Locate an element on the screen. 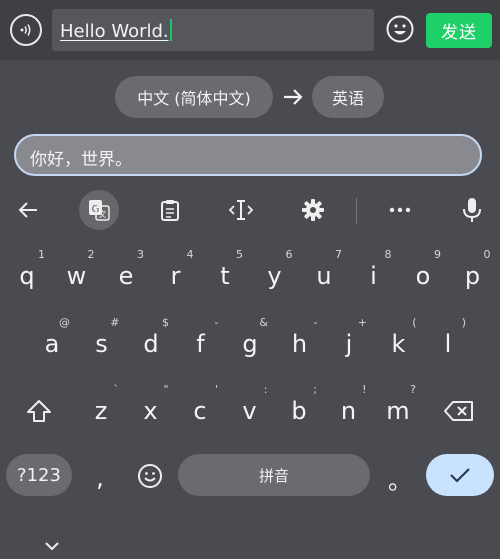  key-o: o9 is located at coordinates (423, 275).